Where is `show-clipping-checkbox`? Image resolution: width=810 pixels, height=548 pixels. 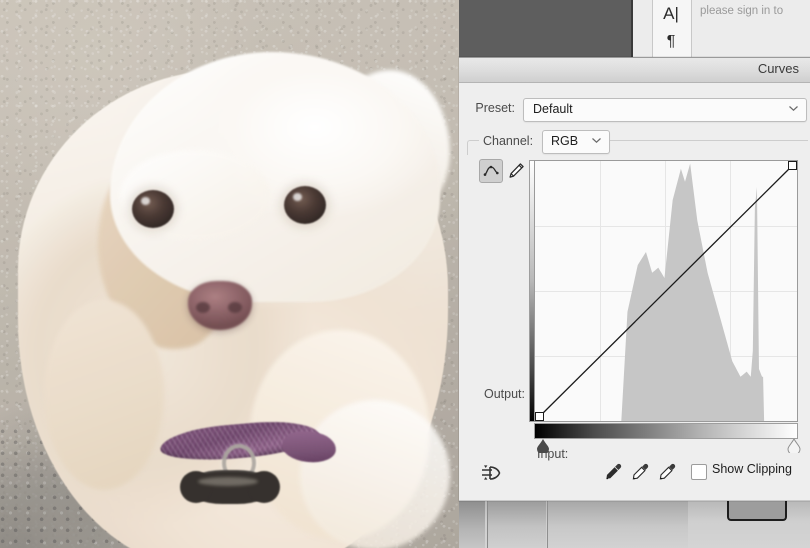 show-clipping-checkbox is located at coordinates (699, 472).